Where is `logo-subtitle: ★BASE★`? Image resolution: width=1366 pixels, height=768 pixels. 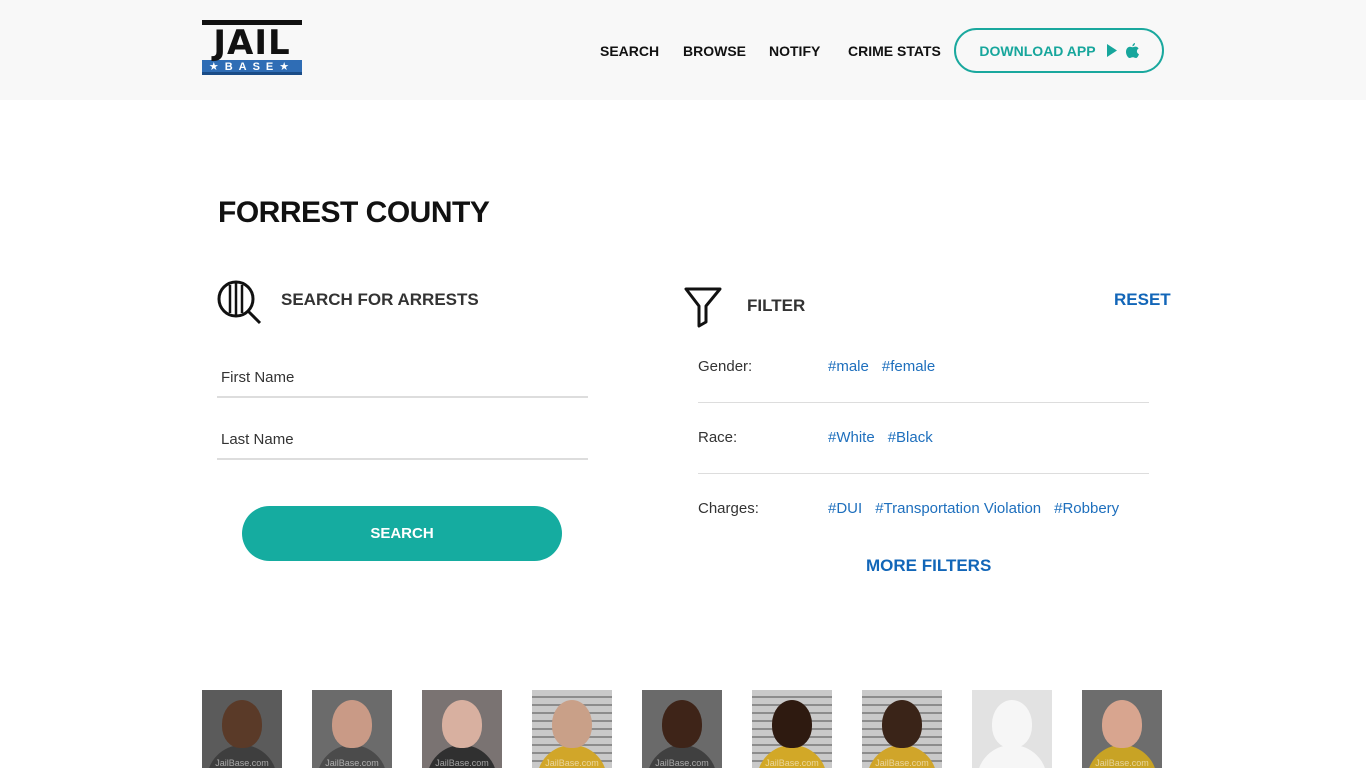 logo-subtitle: ★BASE★ is located at coordinates (252, 67).